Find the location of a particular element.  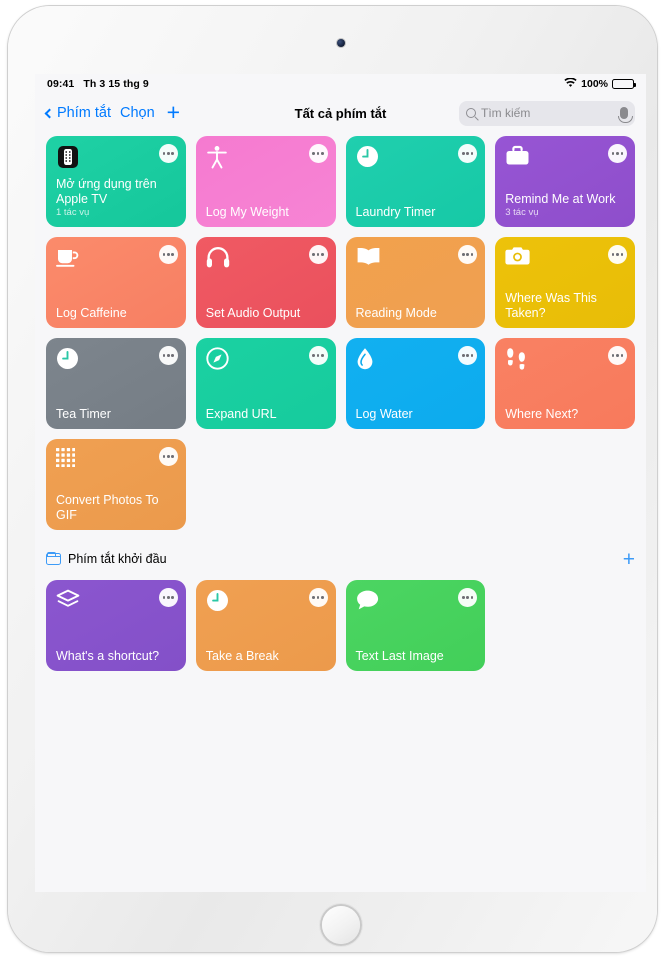

folder-icon is located at coordinates (53, 558).